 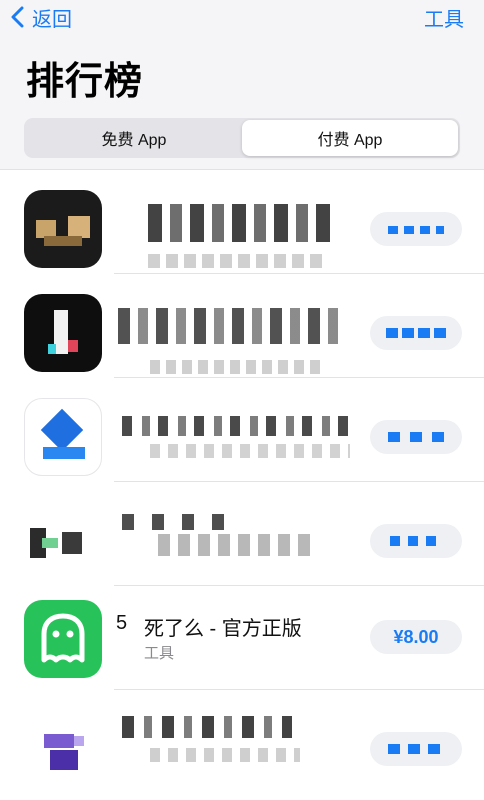 I want to click on chevron-left-icon, so click(x=17, y=17).